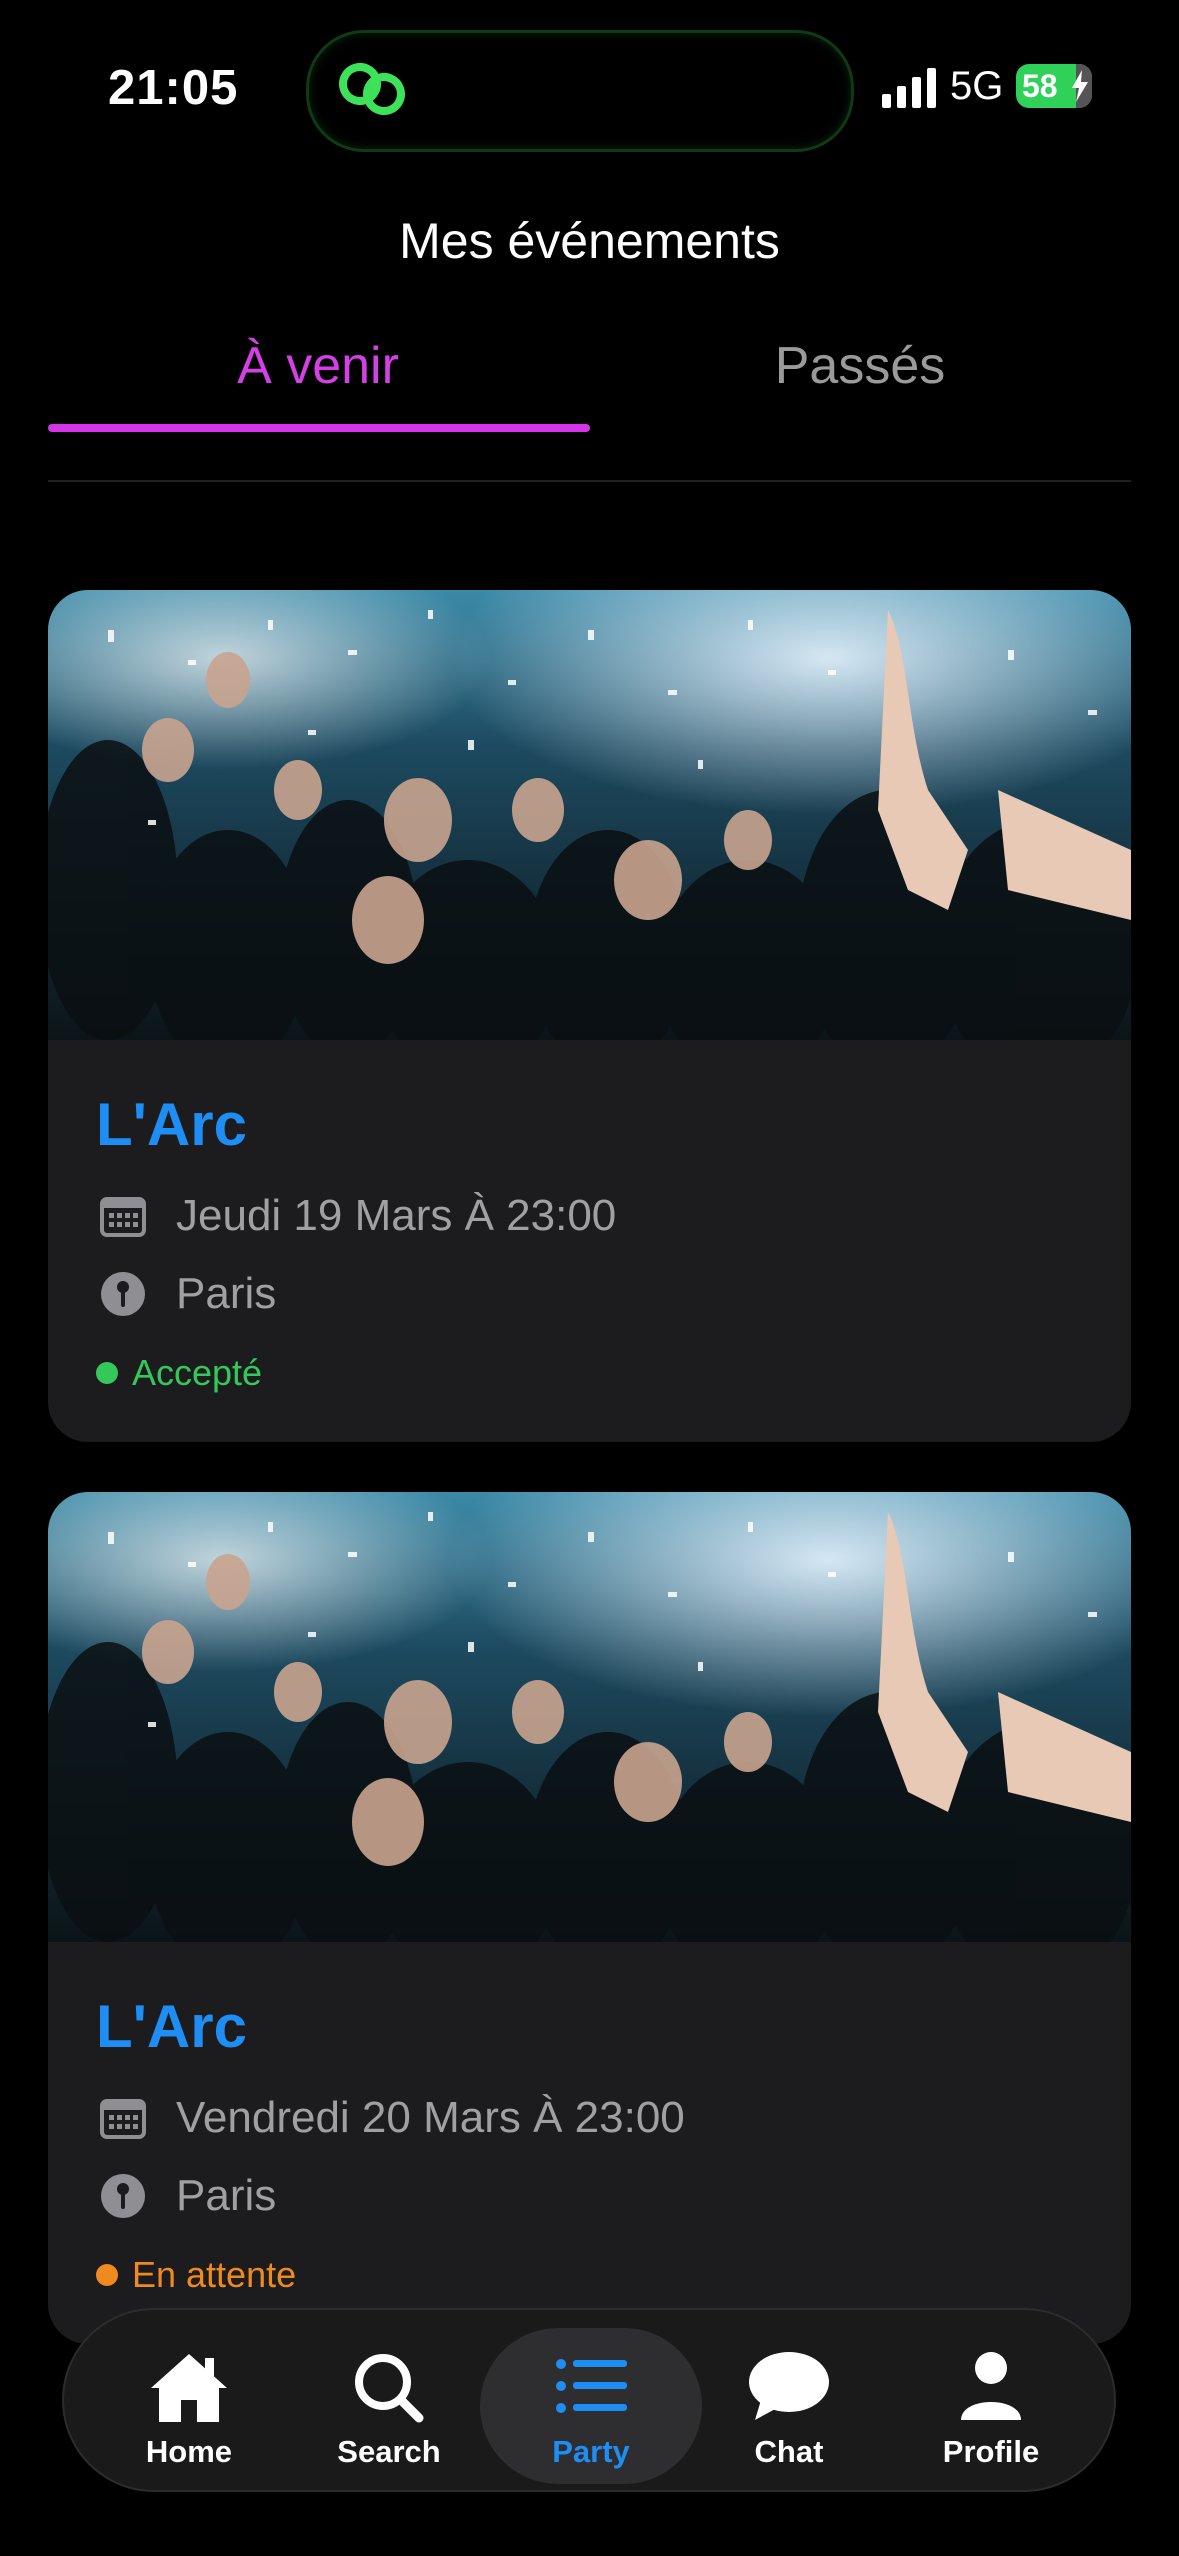  I want to click on charging-bolt-icon, so click(1080, 86).